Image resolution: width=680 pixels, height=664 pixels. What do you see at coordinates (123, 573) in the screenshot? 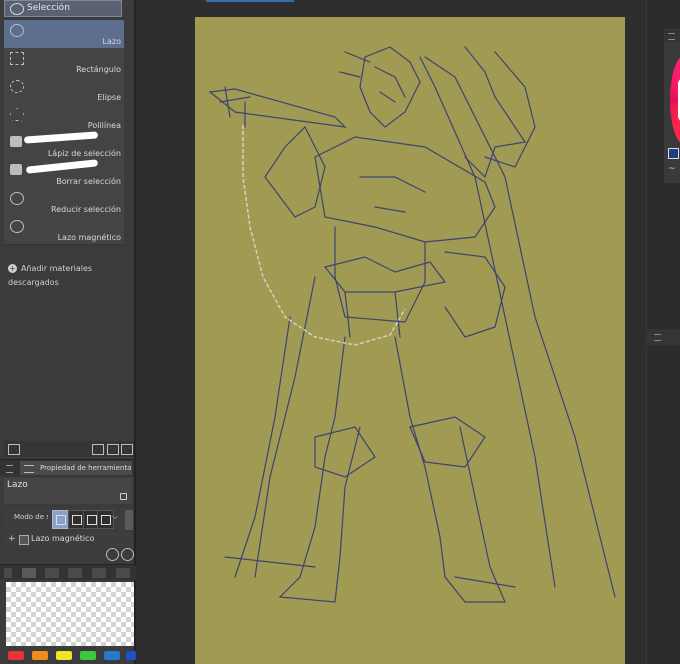
I see `tab-color-history` at bounding box center [123, 573].